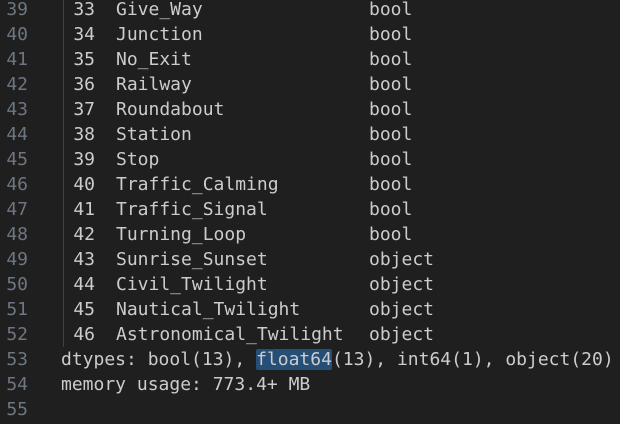 Image resolution: width=620 pixels, height=424 pixels. Describe the element at coordinates (310, 284) in the screenshot. I see `code-line: 50 44 Civil_Twilight object` at that location.